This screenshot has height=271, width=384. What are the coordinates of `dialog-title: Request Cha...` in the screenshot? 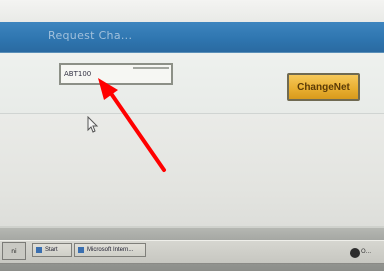 It's located at (90, 35).